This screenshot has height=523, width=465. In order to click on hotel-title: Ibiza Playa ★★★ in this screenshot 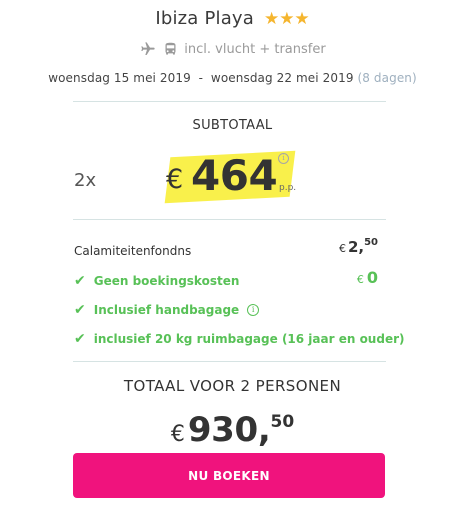, I will do `click(232, 18)`.